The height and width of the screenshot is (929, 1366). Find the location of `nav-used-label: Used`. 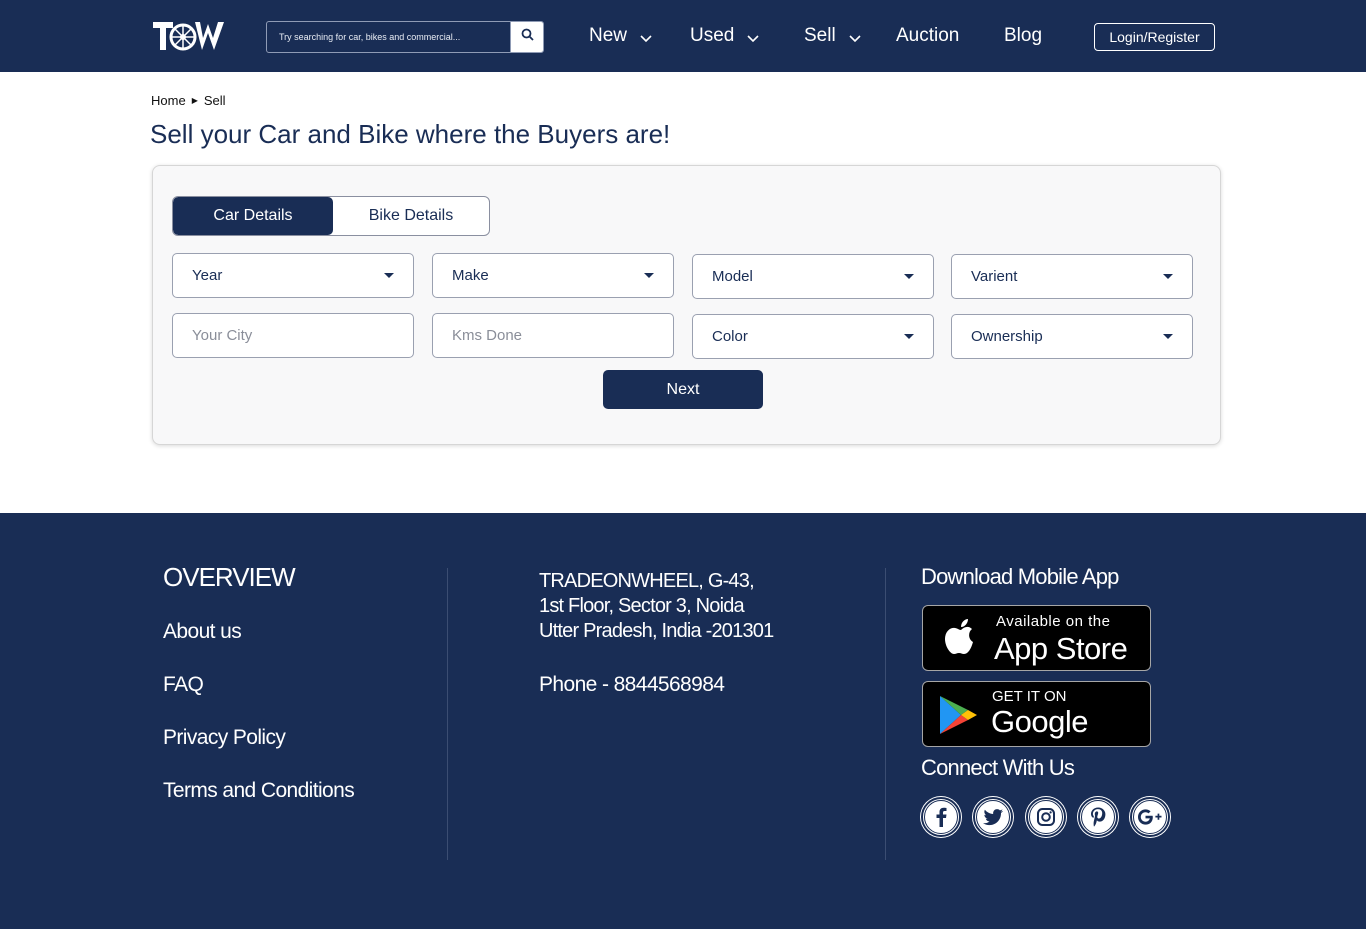

nav-used-label: Used is located at coordinates (712, 35).